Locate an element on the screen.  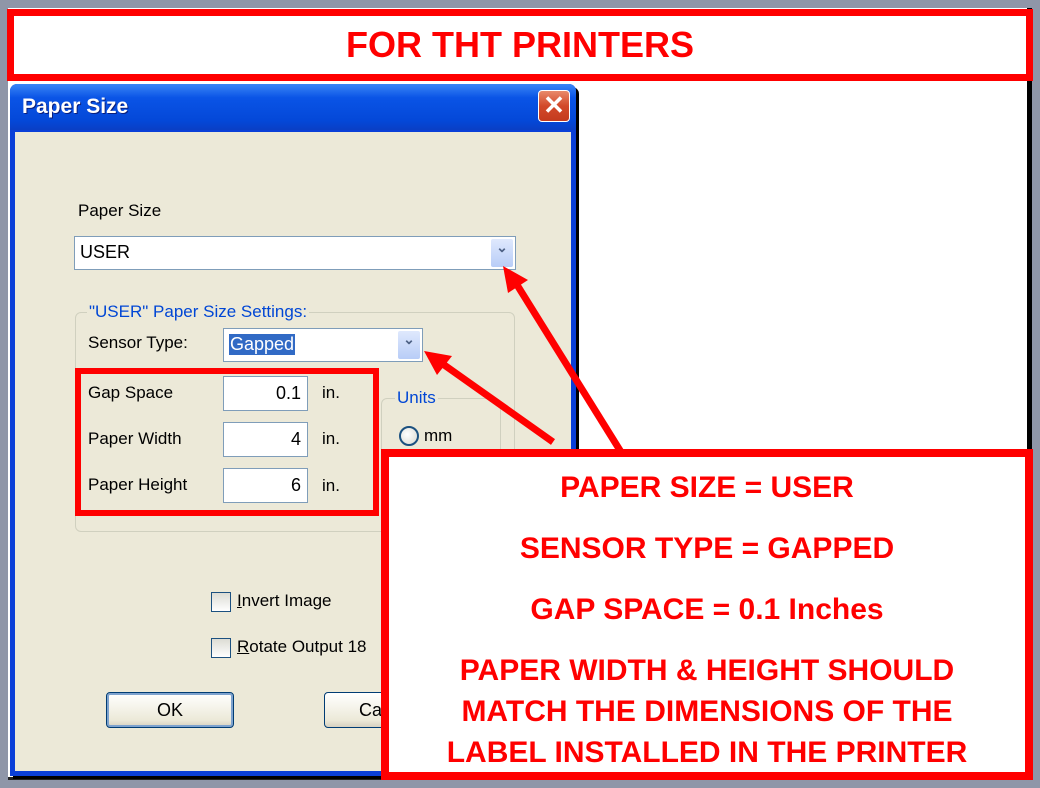
callout-line: GAP SPACE = 0.1 Inches is located at coordinates (707, 609).